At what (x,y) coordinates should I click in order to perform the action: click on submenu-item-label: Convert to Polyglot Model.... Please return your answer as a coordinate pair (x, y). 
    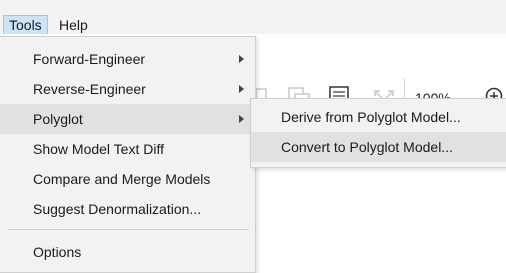
    Looking at the image, I should click on (367, 147).